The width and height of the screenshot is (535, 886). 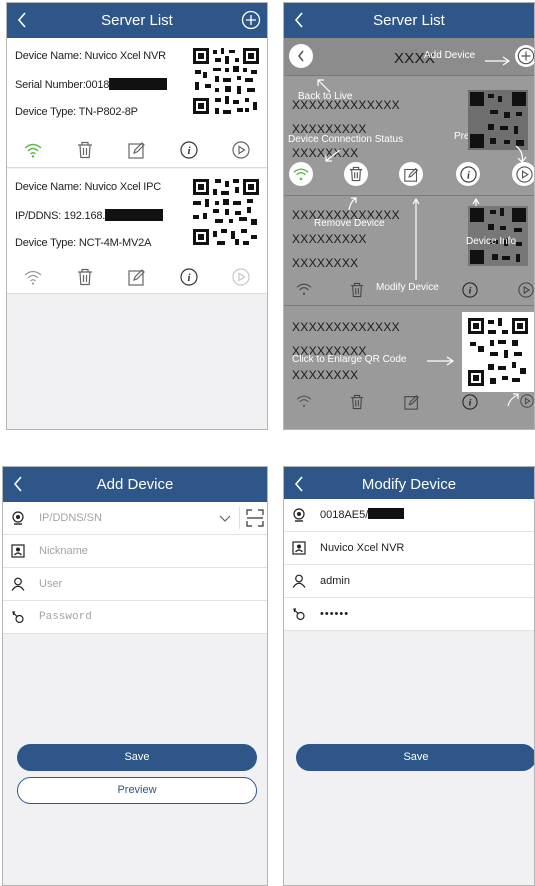 I want to click on annotation-modify-device: Modify Device, so click(x=407, y=287).